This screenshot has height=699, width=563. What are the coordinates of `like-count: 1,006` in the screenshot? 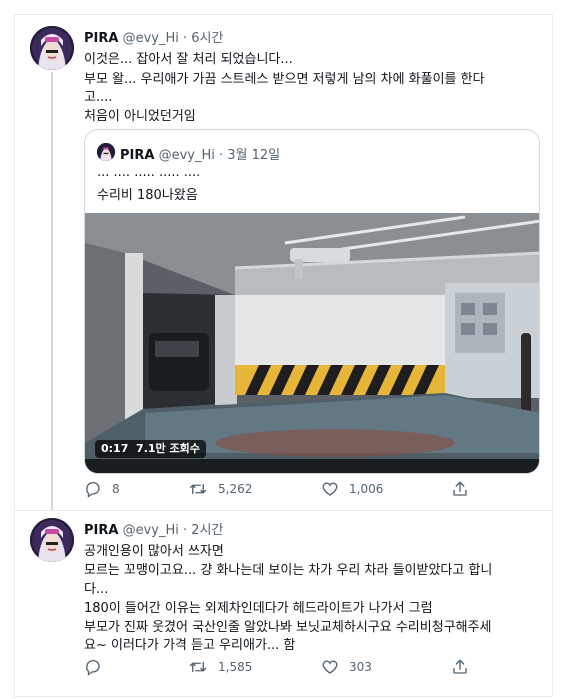 It's located at (366, 489).